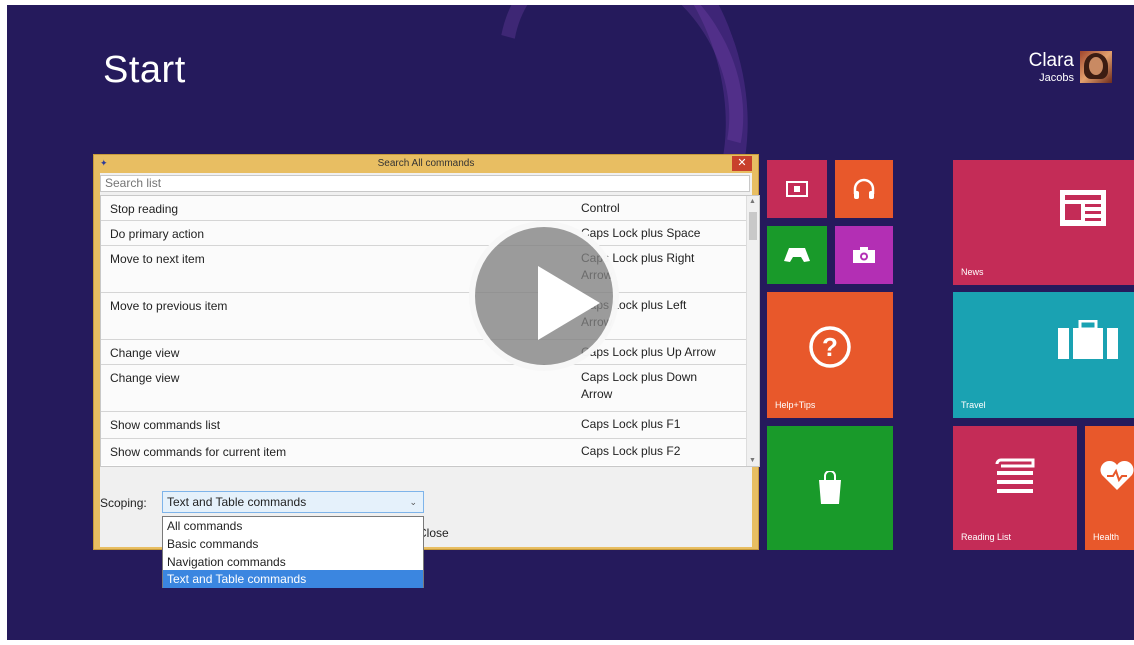  I want to click on chevron-down-icon: ⌄, so click(413, 502).